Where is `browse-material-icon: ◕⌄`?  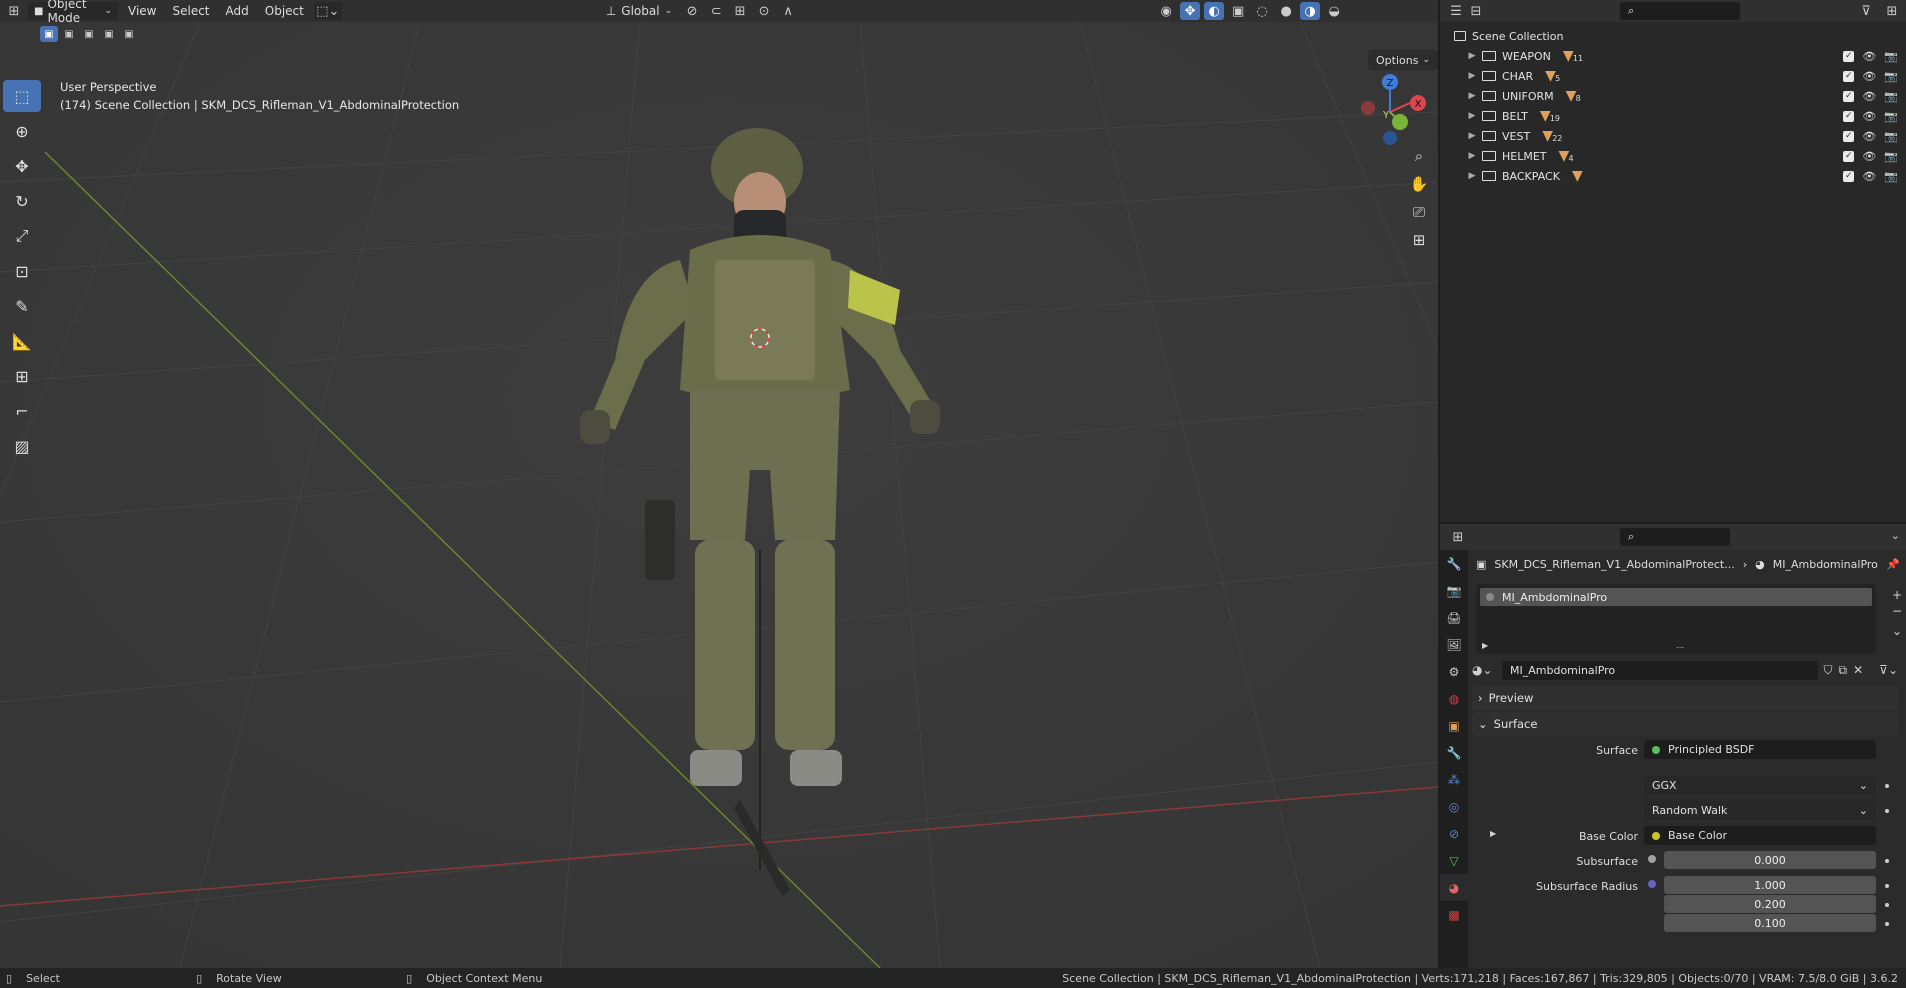 browse-material-icon: ◕⌄ is located at coordinates (1484, 670).